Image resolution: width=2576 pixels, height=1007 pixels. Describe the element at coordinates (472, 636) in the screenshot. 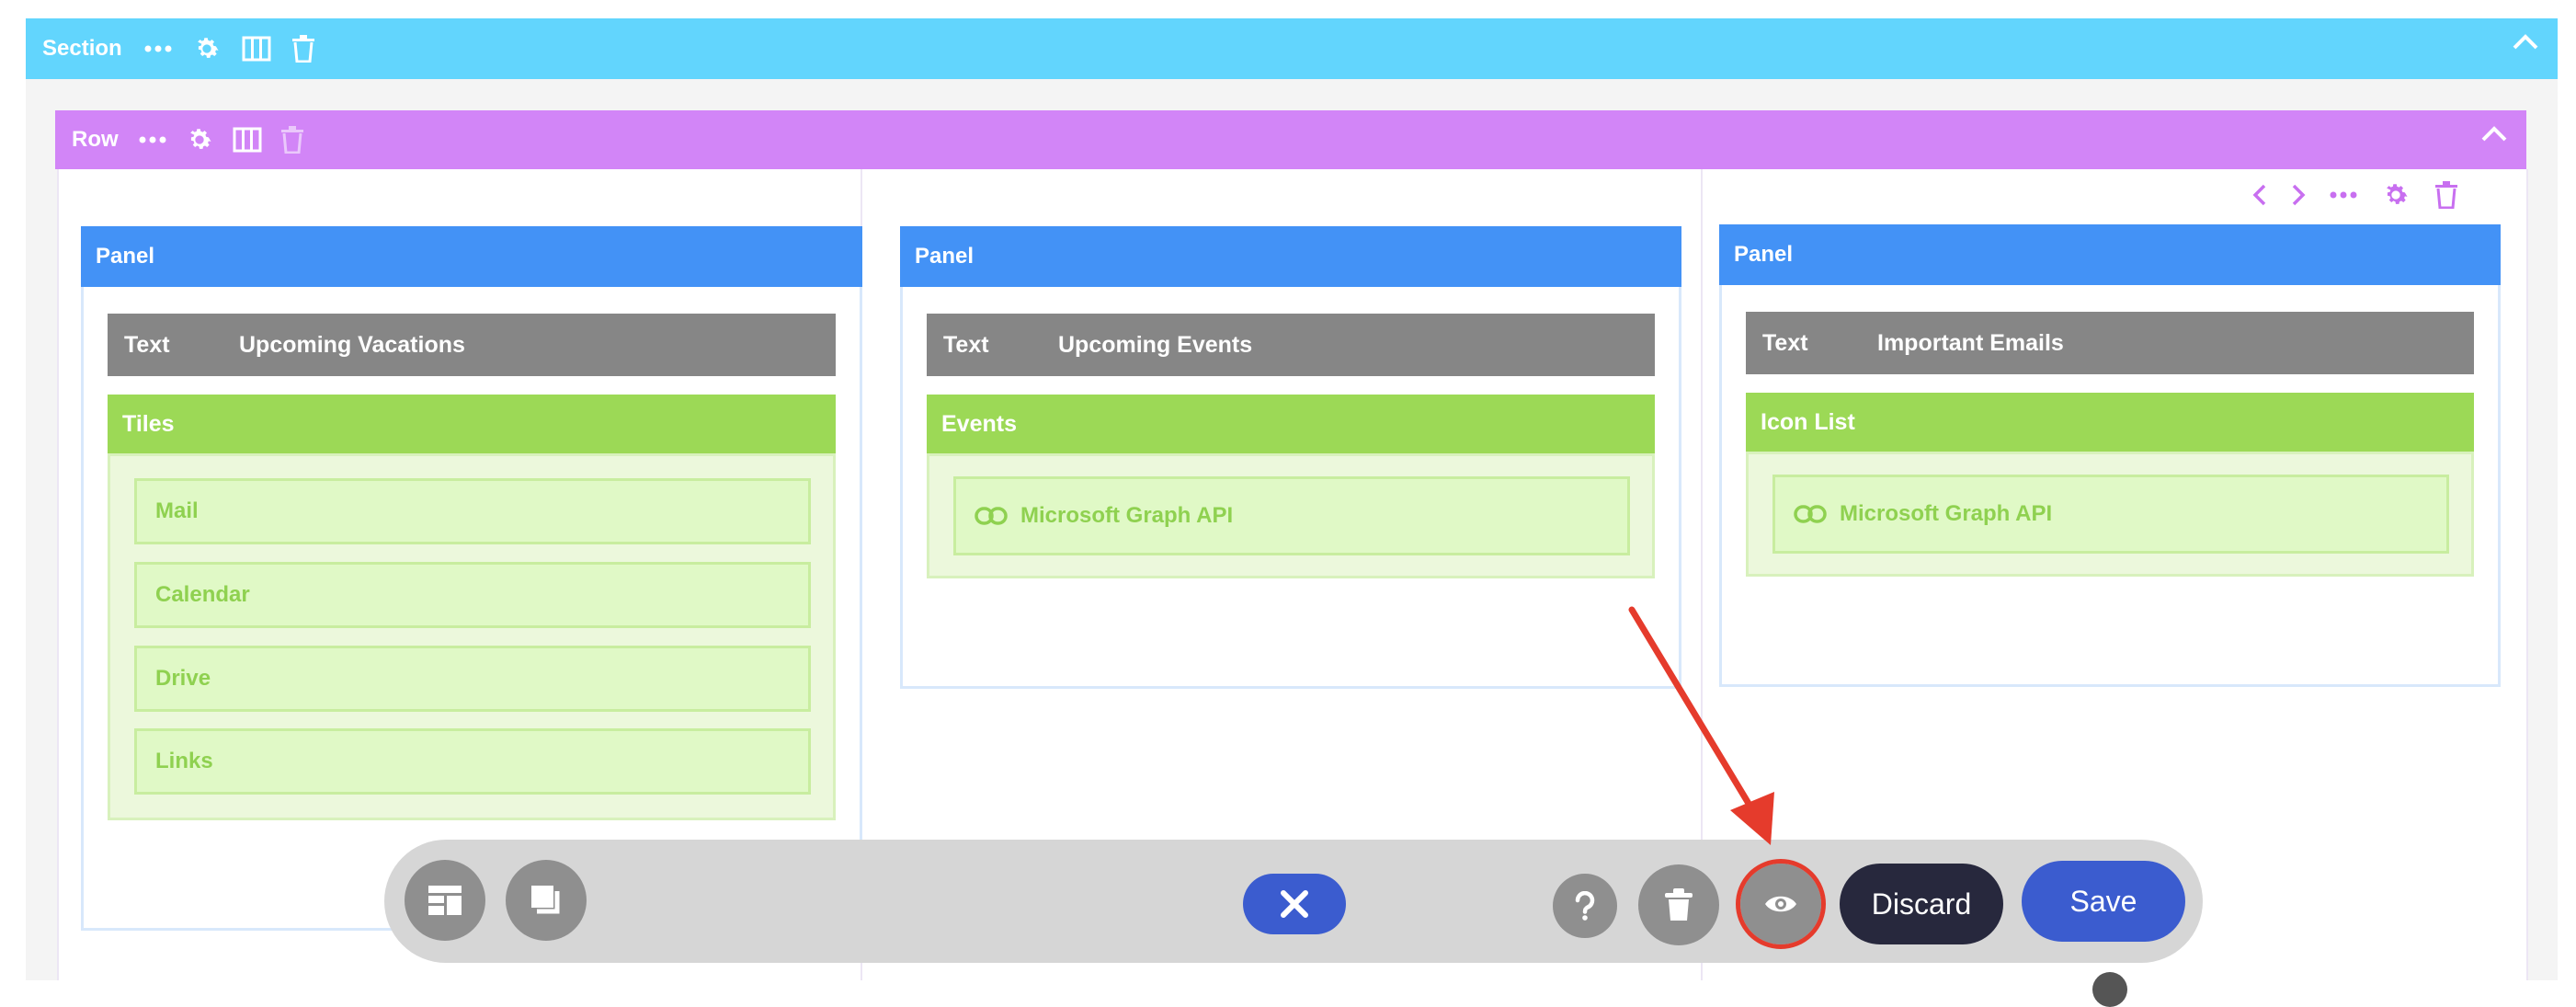

I see `tiles-module-body: Mail Calendar Drive Links` at that location.